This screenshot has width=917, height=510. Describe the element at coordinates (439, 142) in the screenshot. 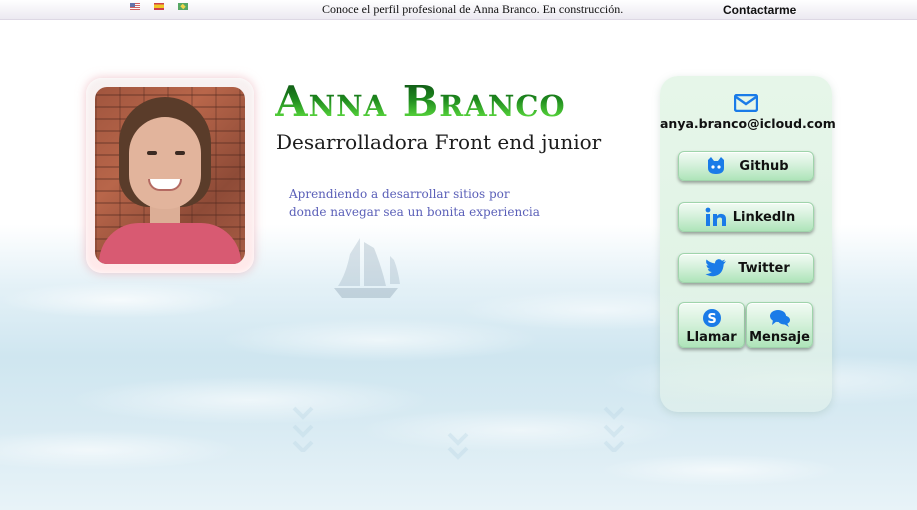

I see `profile-role: Desarrolladora Front end junior` at that location.